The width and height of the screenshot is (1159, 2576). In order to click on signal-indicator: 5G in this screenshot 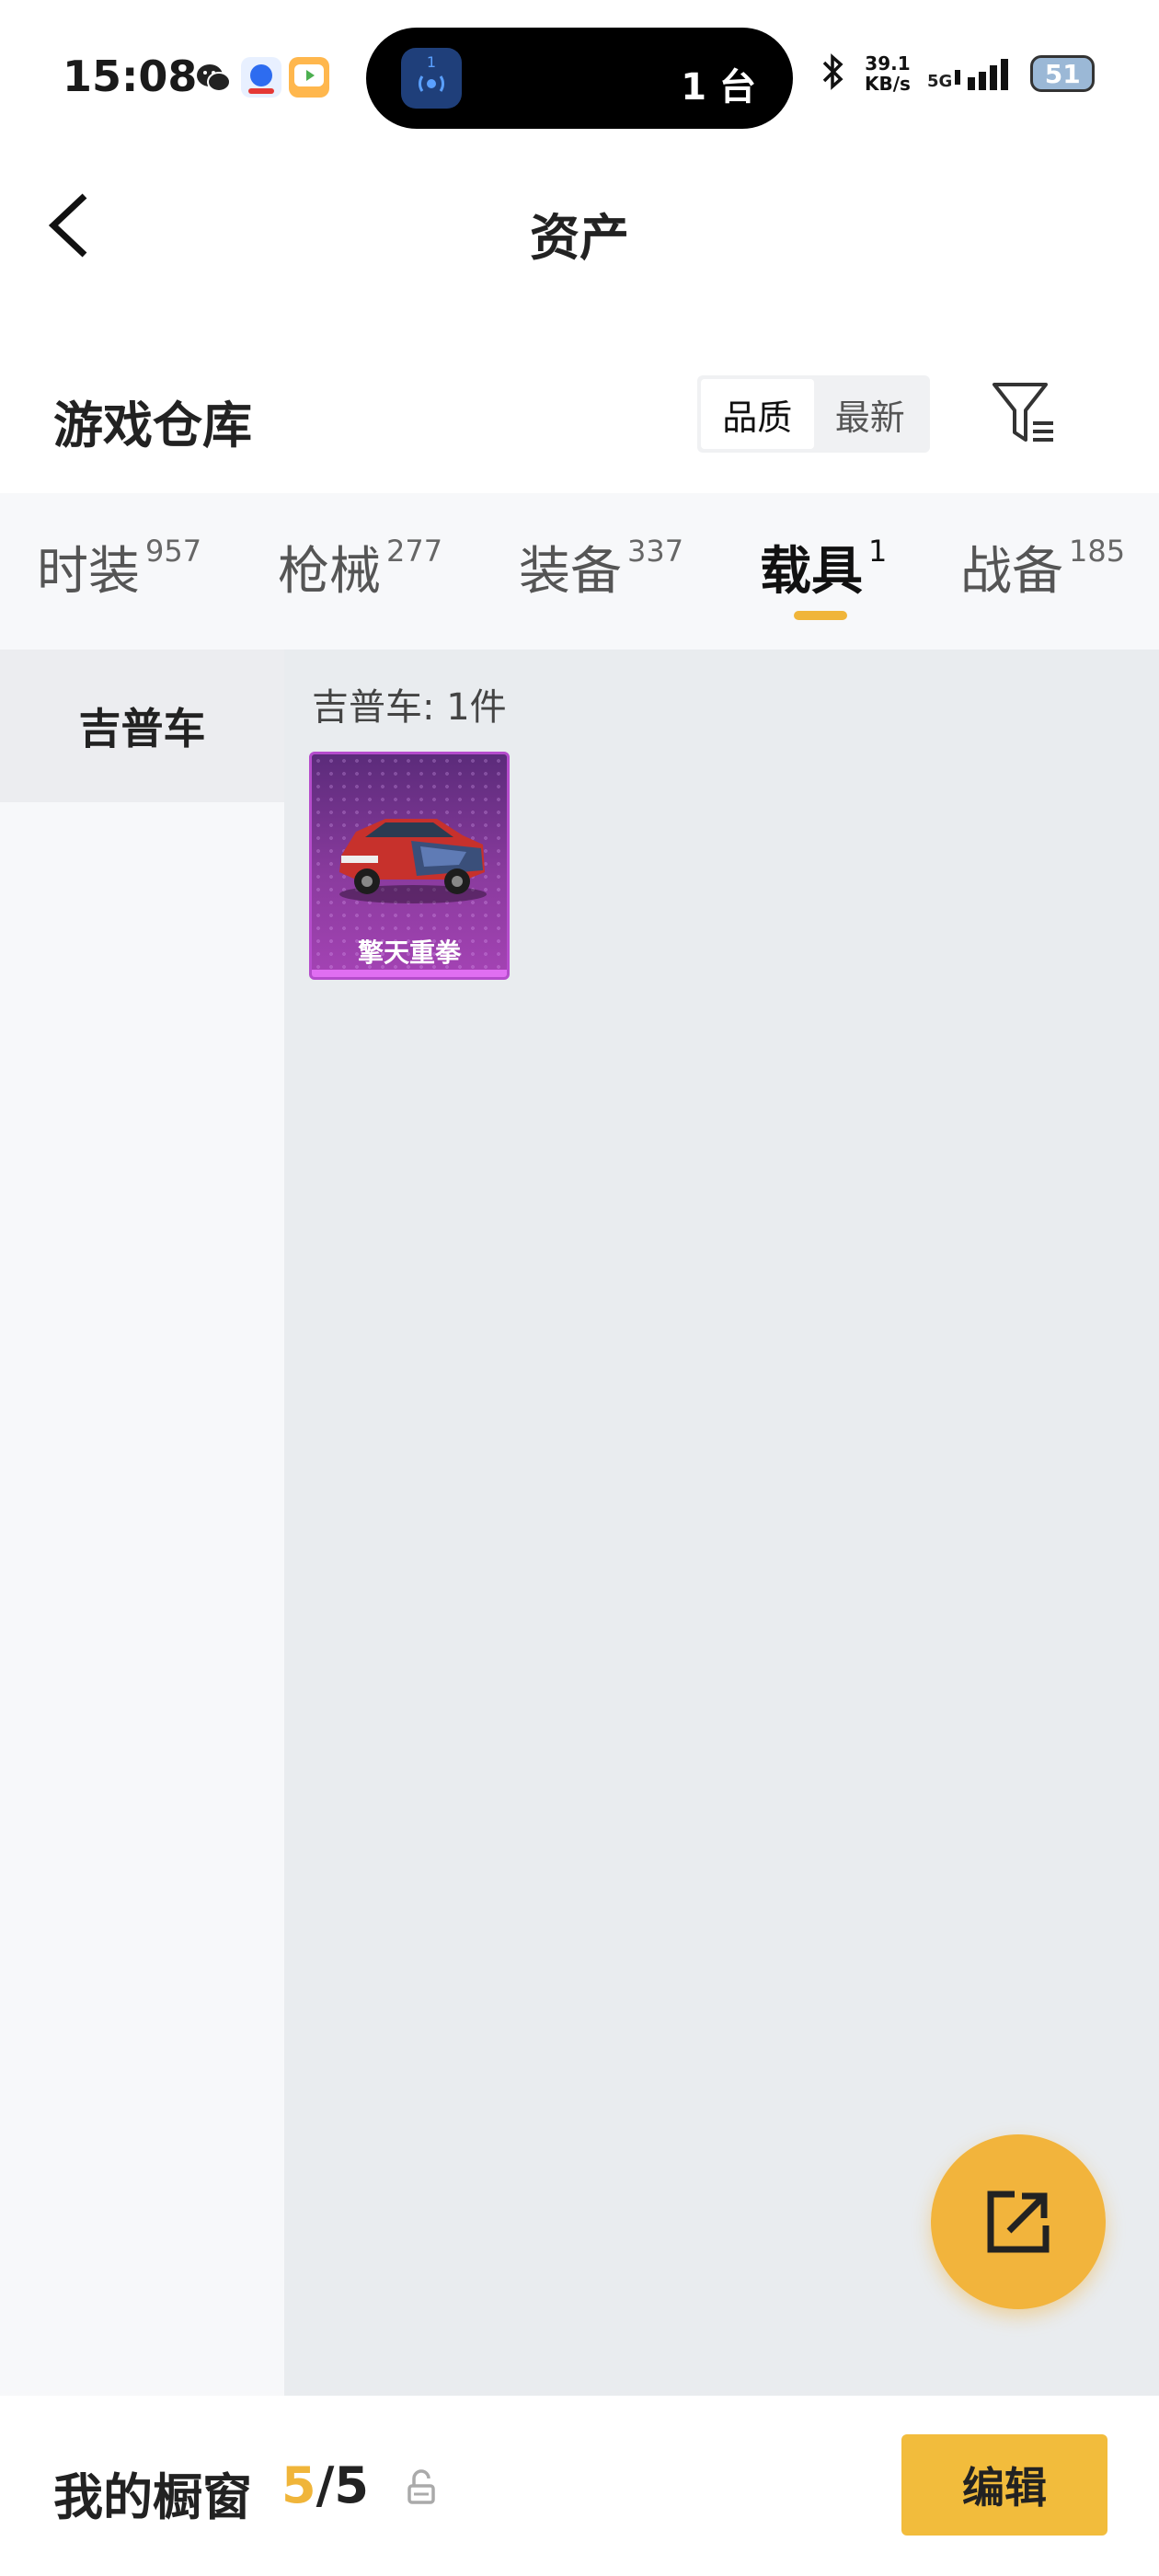, I will do `click(970, 73)`.